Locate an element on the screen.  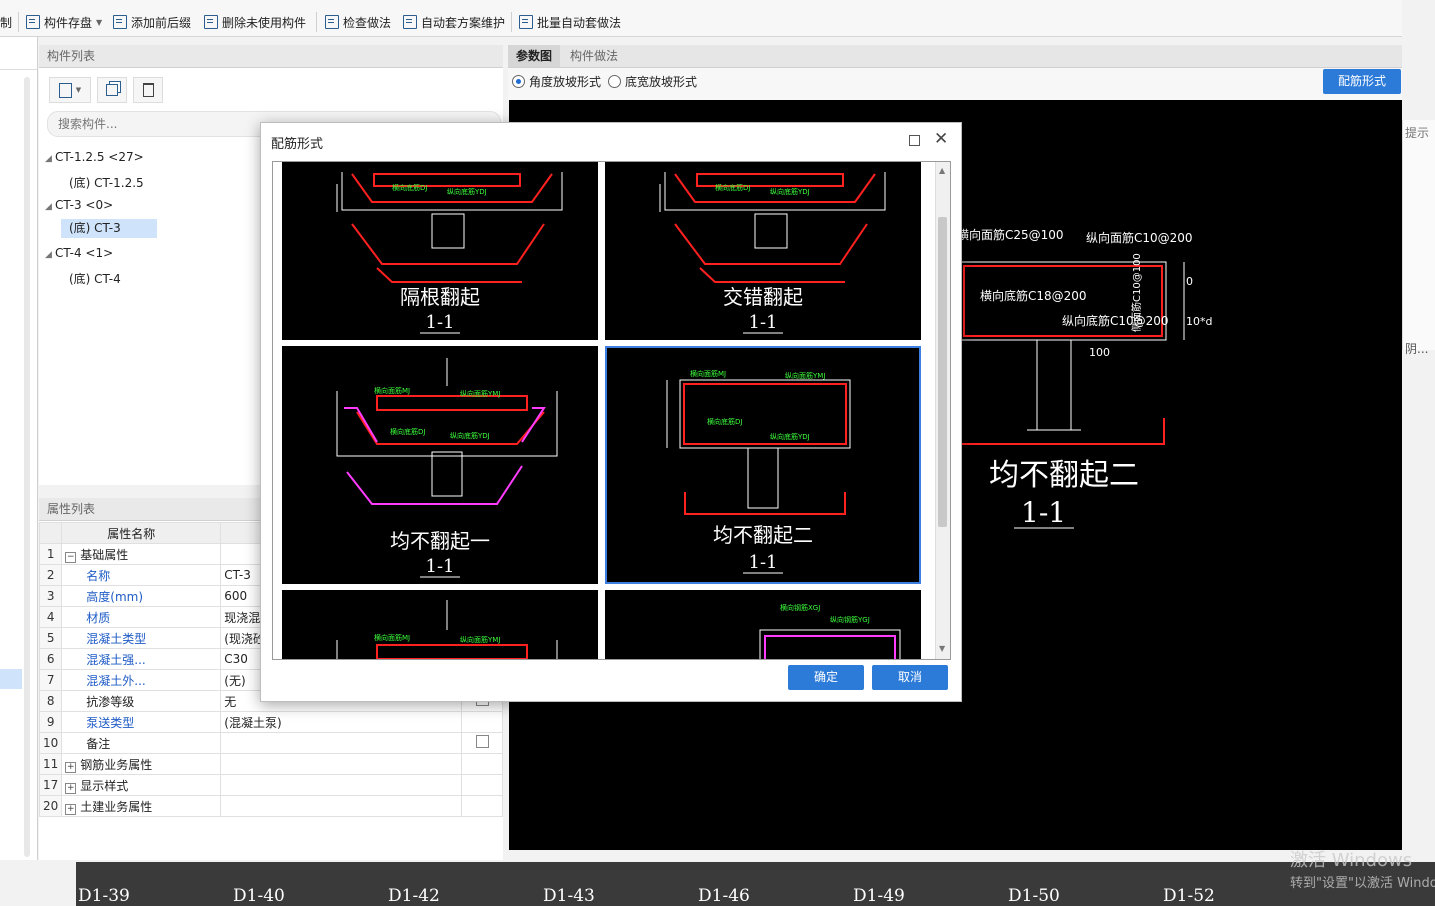
property-group-cell: − 基础属性 is located at coordinates (141, 554).